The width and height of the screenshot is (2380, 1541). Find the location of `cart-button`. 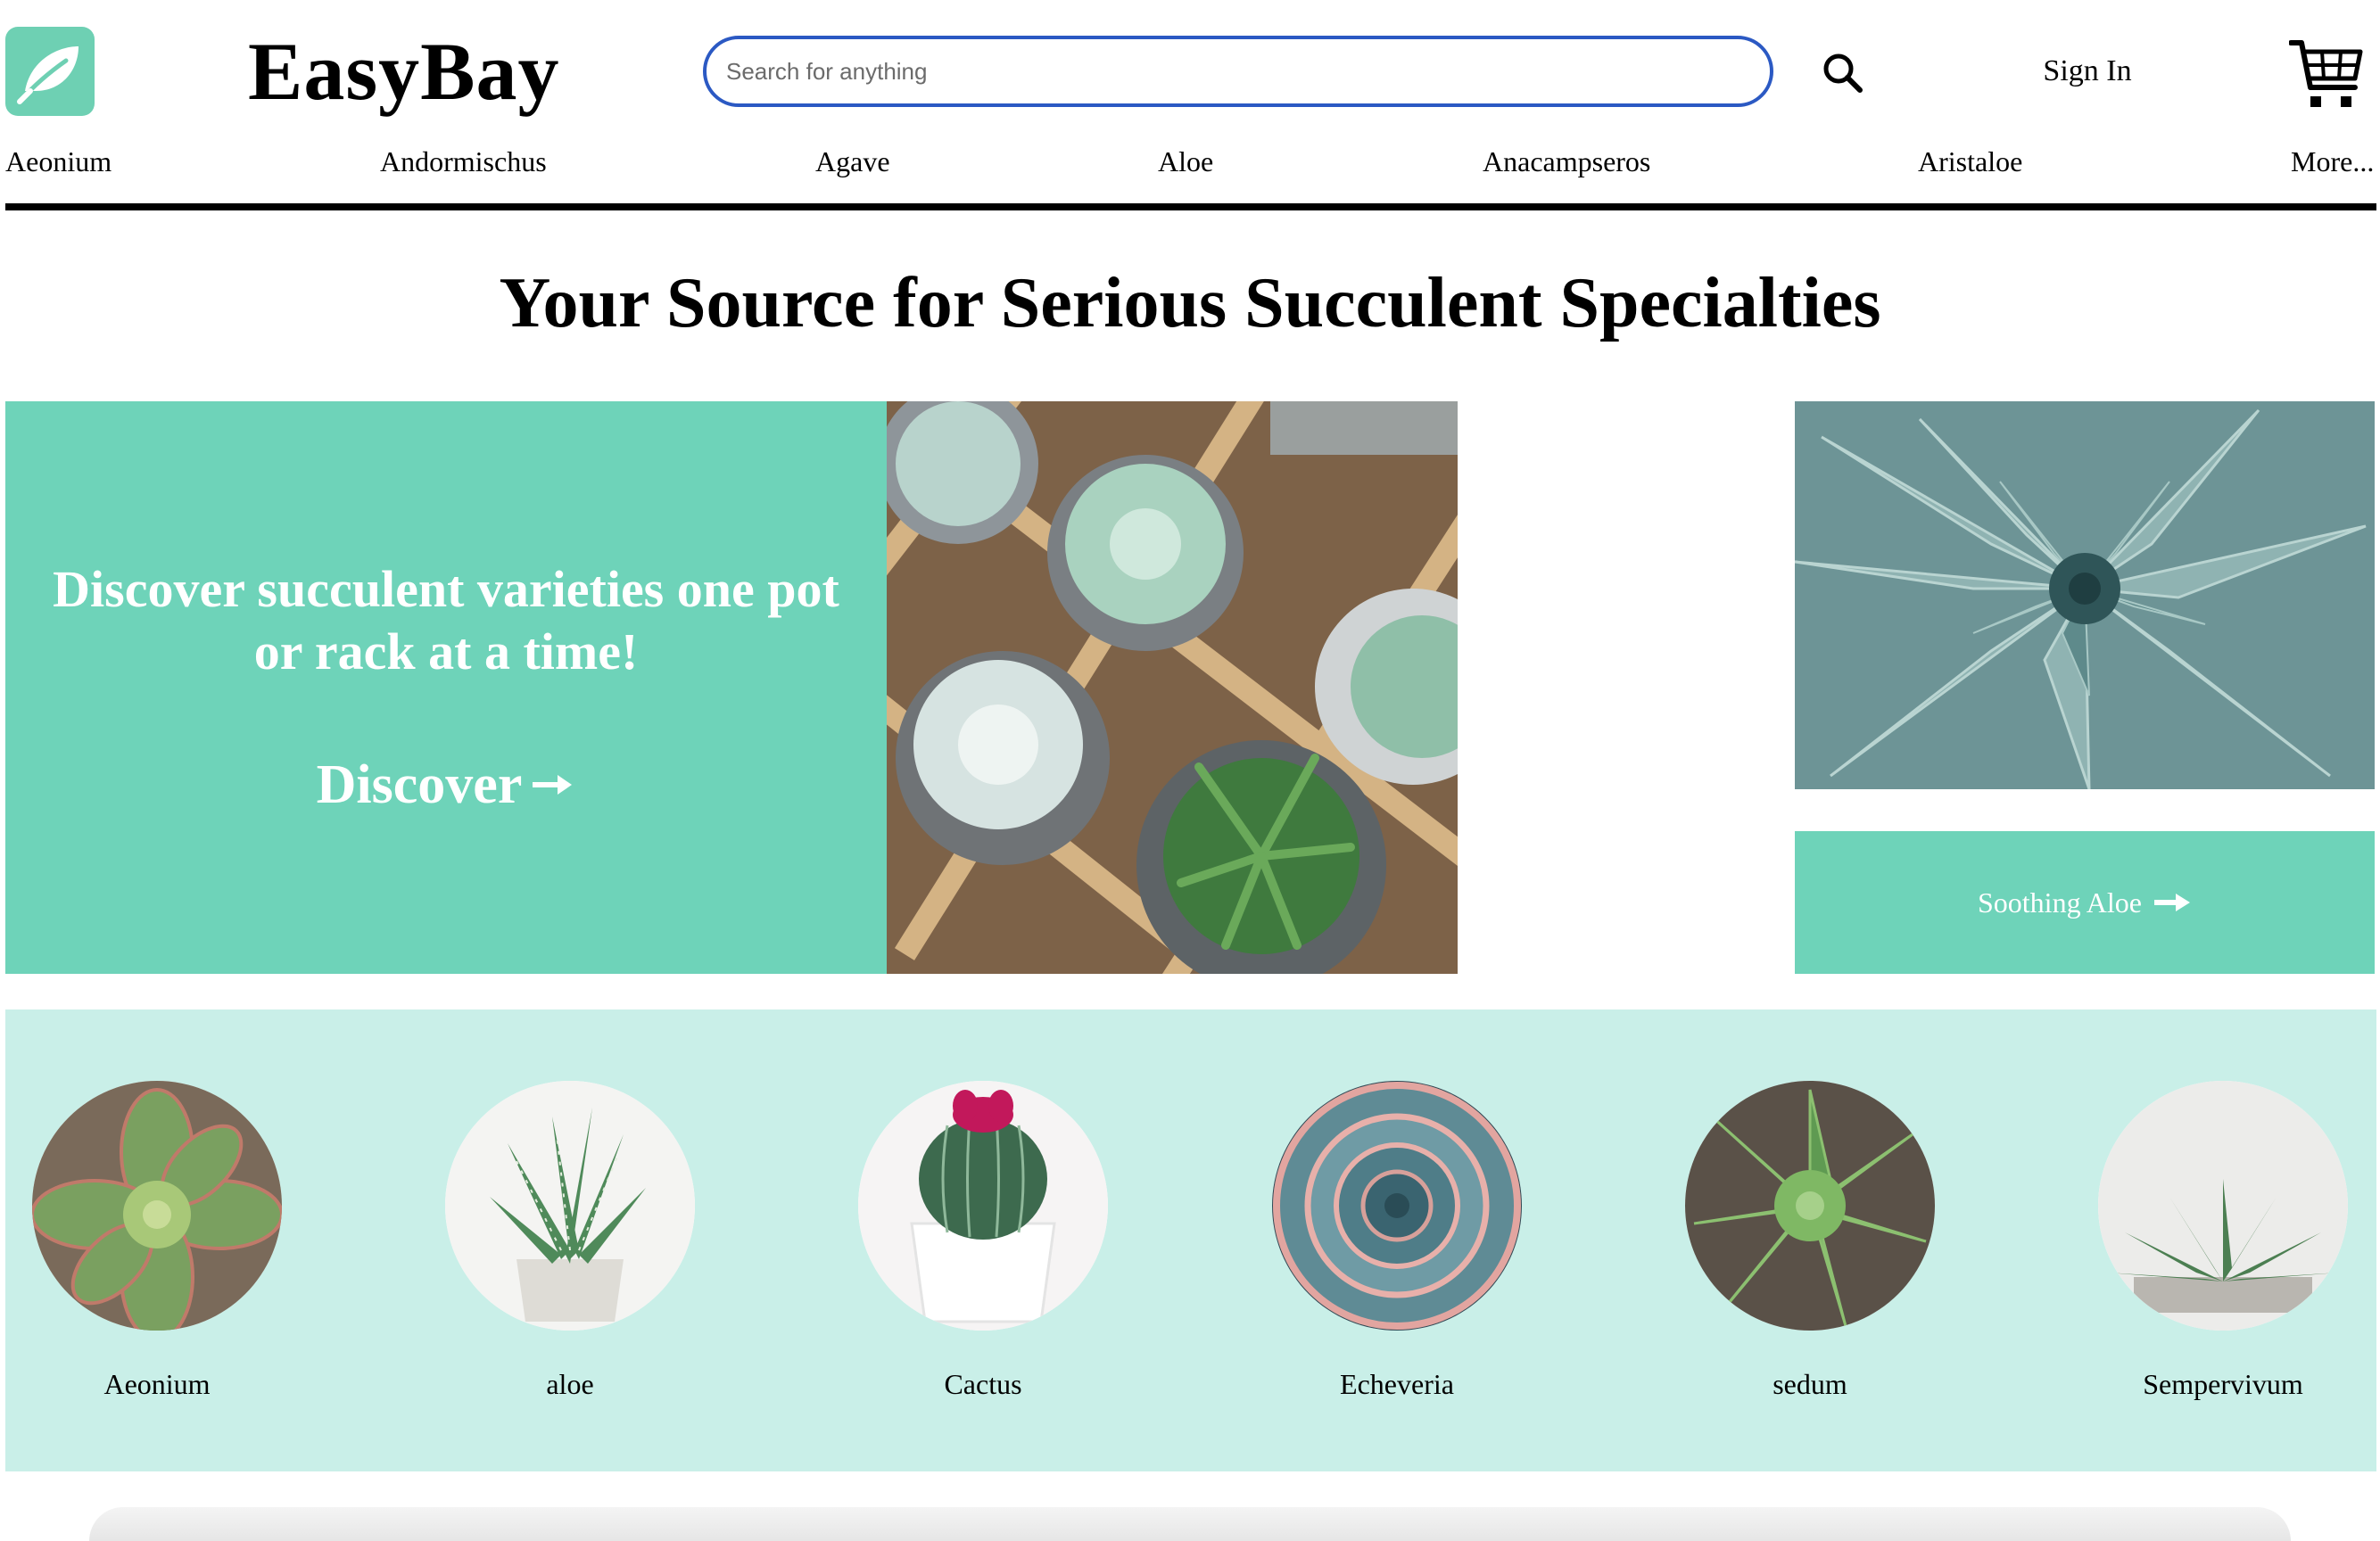

cart-button is located at coordinates (2326, 74).